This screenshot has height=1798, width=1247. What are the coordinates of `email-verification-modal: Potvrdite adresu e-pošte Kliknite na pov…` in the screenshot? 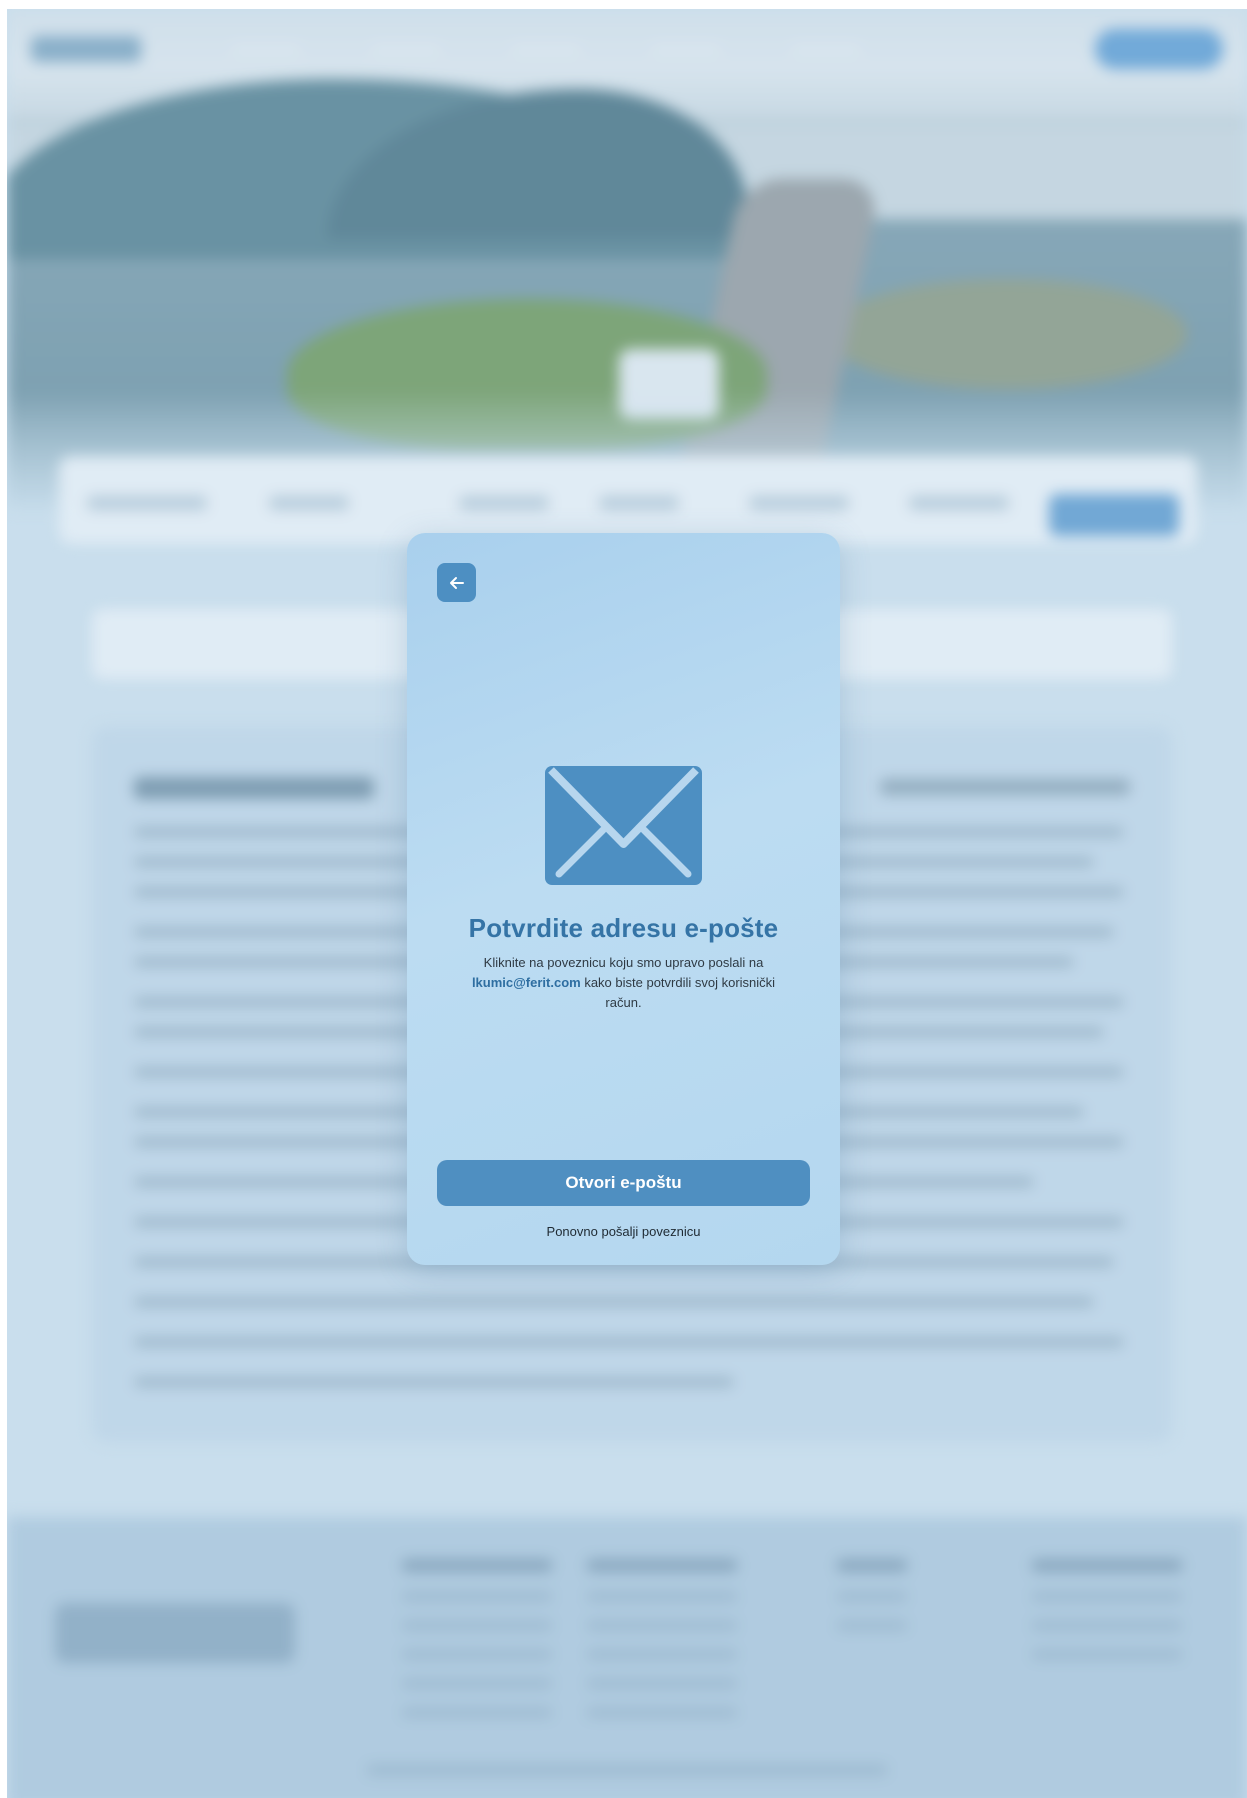 It's located at (623, 899).